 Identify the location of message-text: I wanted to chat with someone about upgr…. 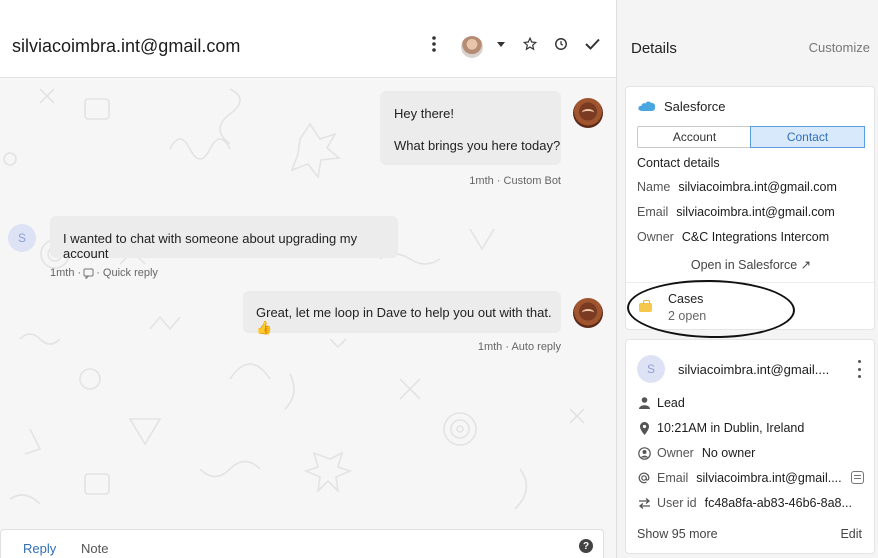
(210, 246).